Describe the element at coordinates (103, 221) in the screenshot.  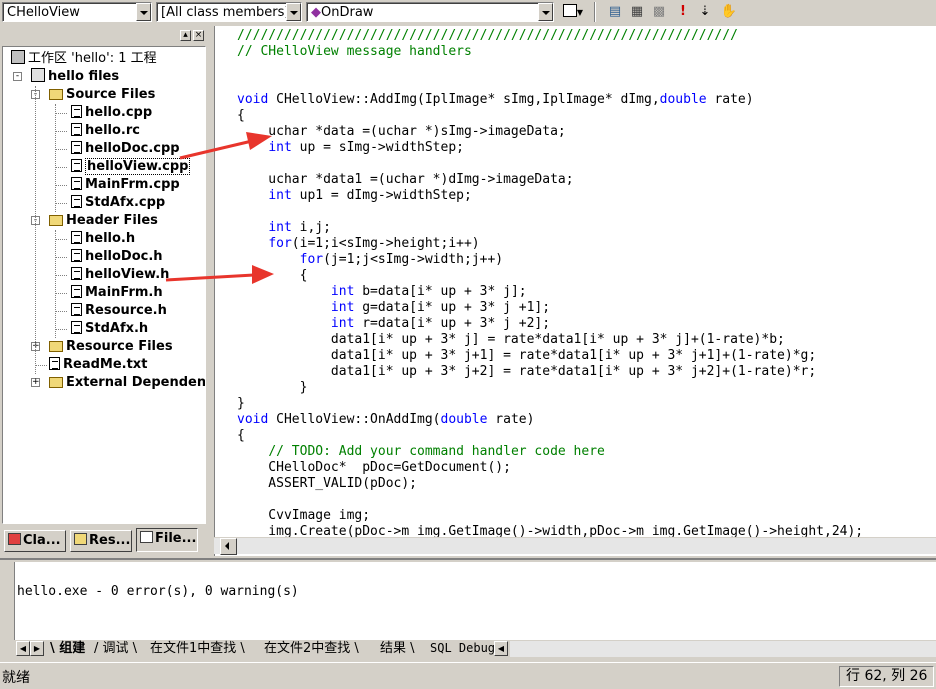
I see `tree-item: Header Files` at that location.